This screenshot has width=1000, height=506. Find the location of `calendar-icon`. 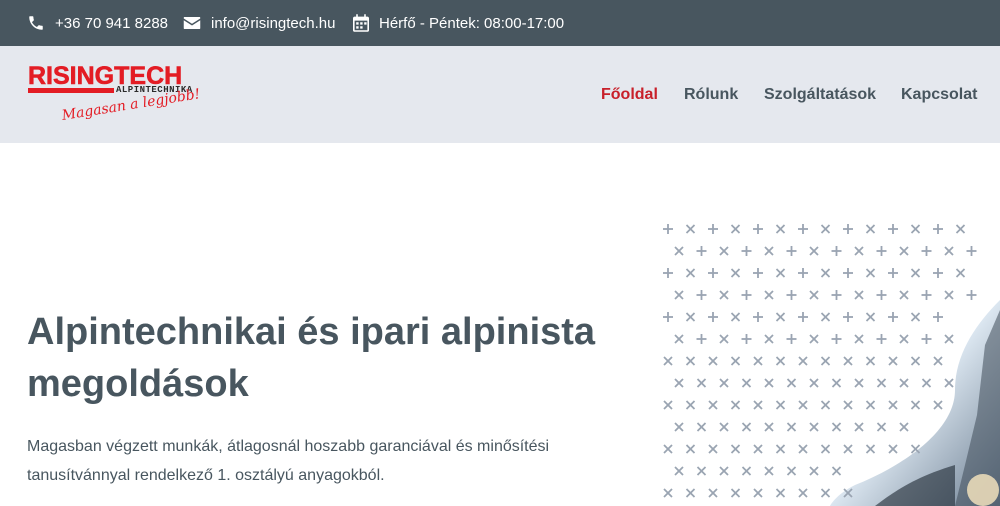

calendar-icon is located at coordinates (361, 23).